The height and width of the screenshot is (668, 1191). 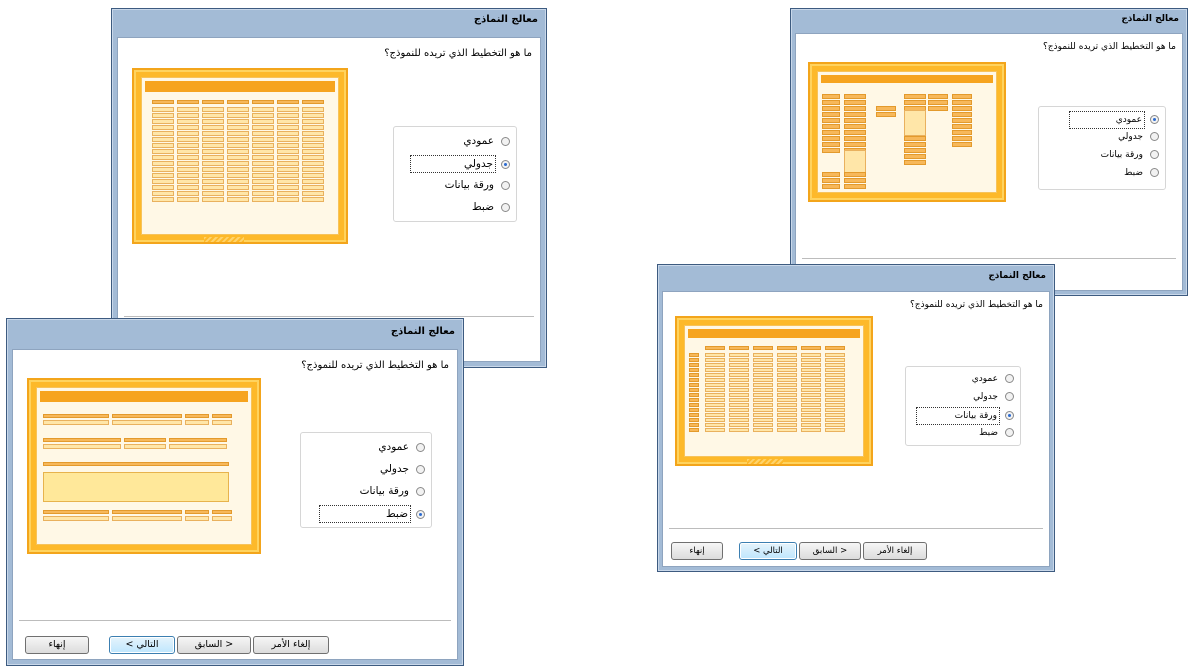 I want to click on separator, so click(x=989, y=258).